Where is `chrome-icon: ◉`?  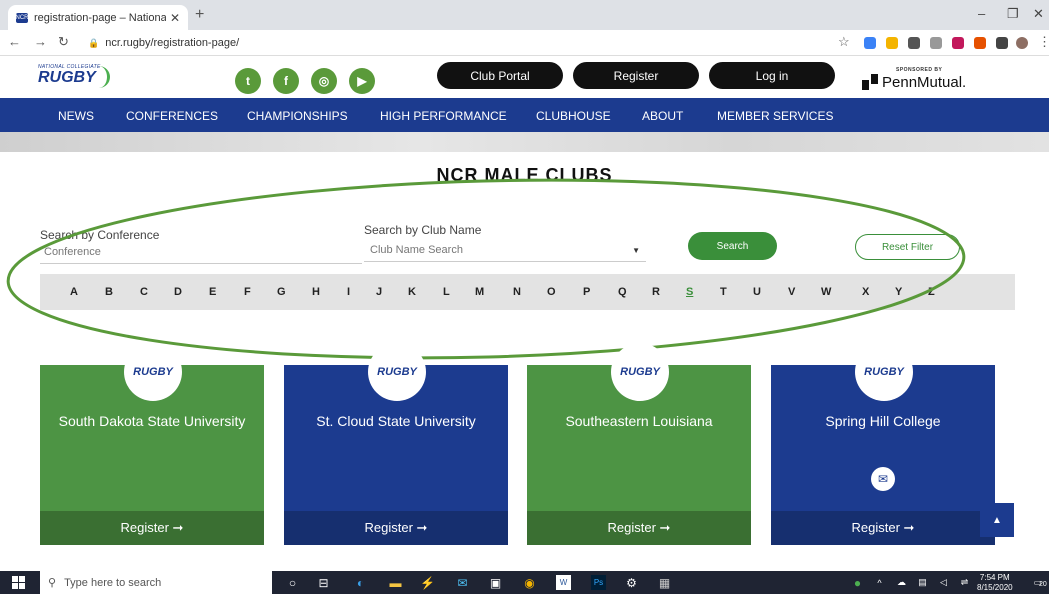
chrome-icon: ◉ is located at coordinates (529, 582).